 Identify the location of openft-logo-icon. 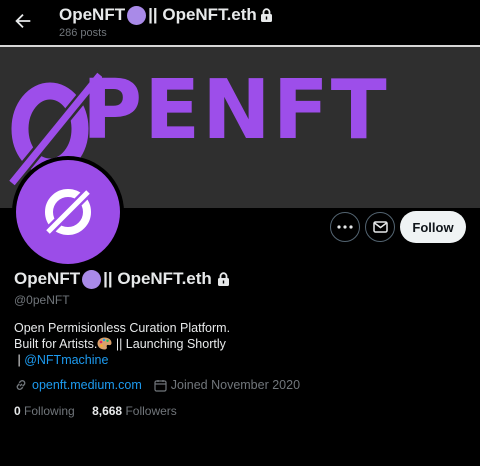
(68, 212).